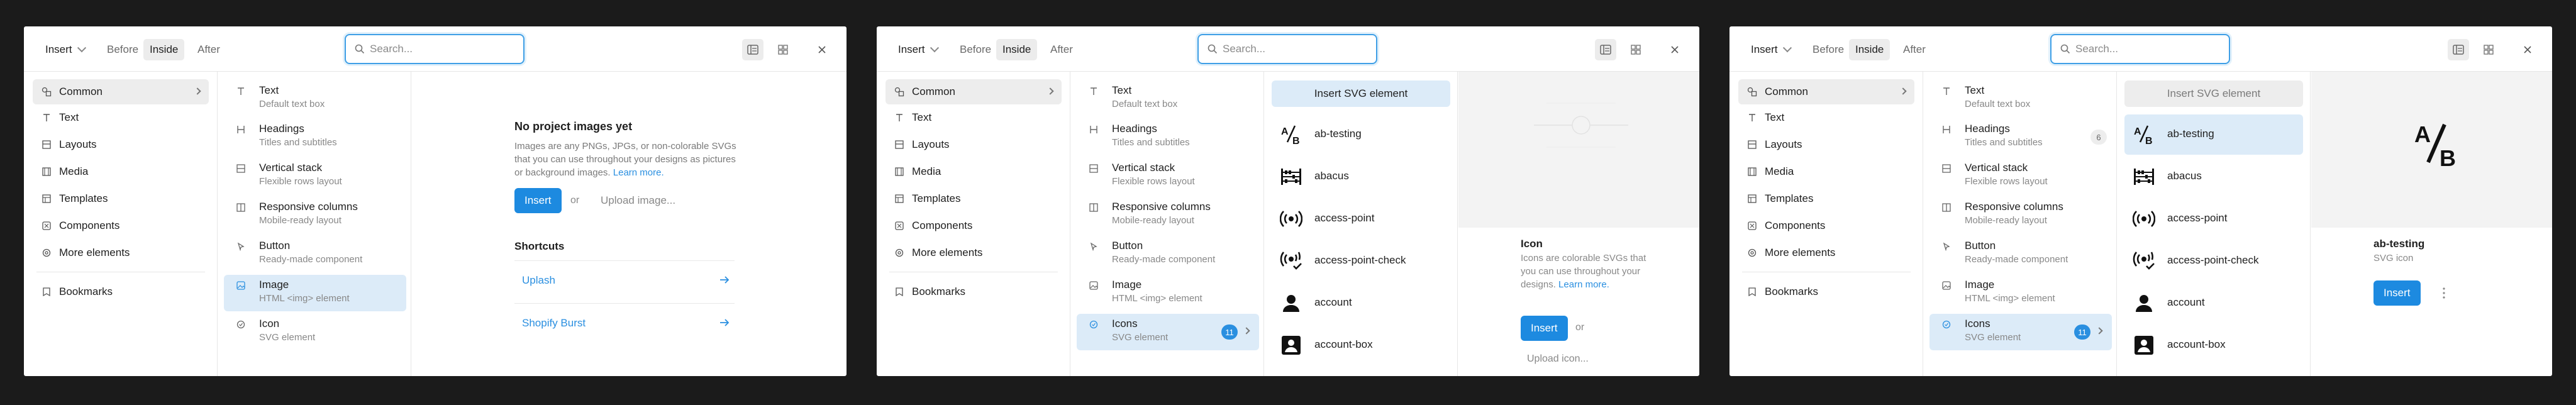 The height and width of the screenshot is (405, 2576). What do you see at coordinates (315, 332) in the screenshot?
I see `element-icon: Icon SVG element` at bounding box center [315, 332].